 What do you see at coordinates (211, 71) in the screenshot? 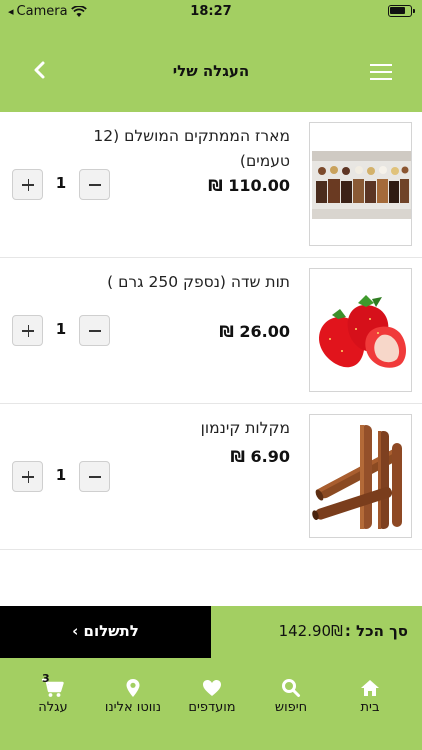
I see `page-title: העגלה שלי` at bounding box center [211, 71].